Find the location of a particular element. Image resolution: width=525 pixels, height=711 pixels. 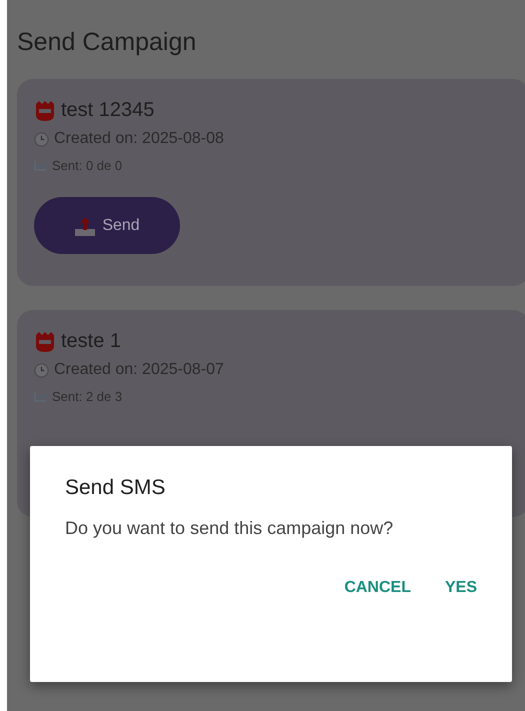

campaign-name: test 12345 is located at coordinates (107, 110).